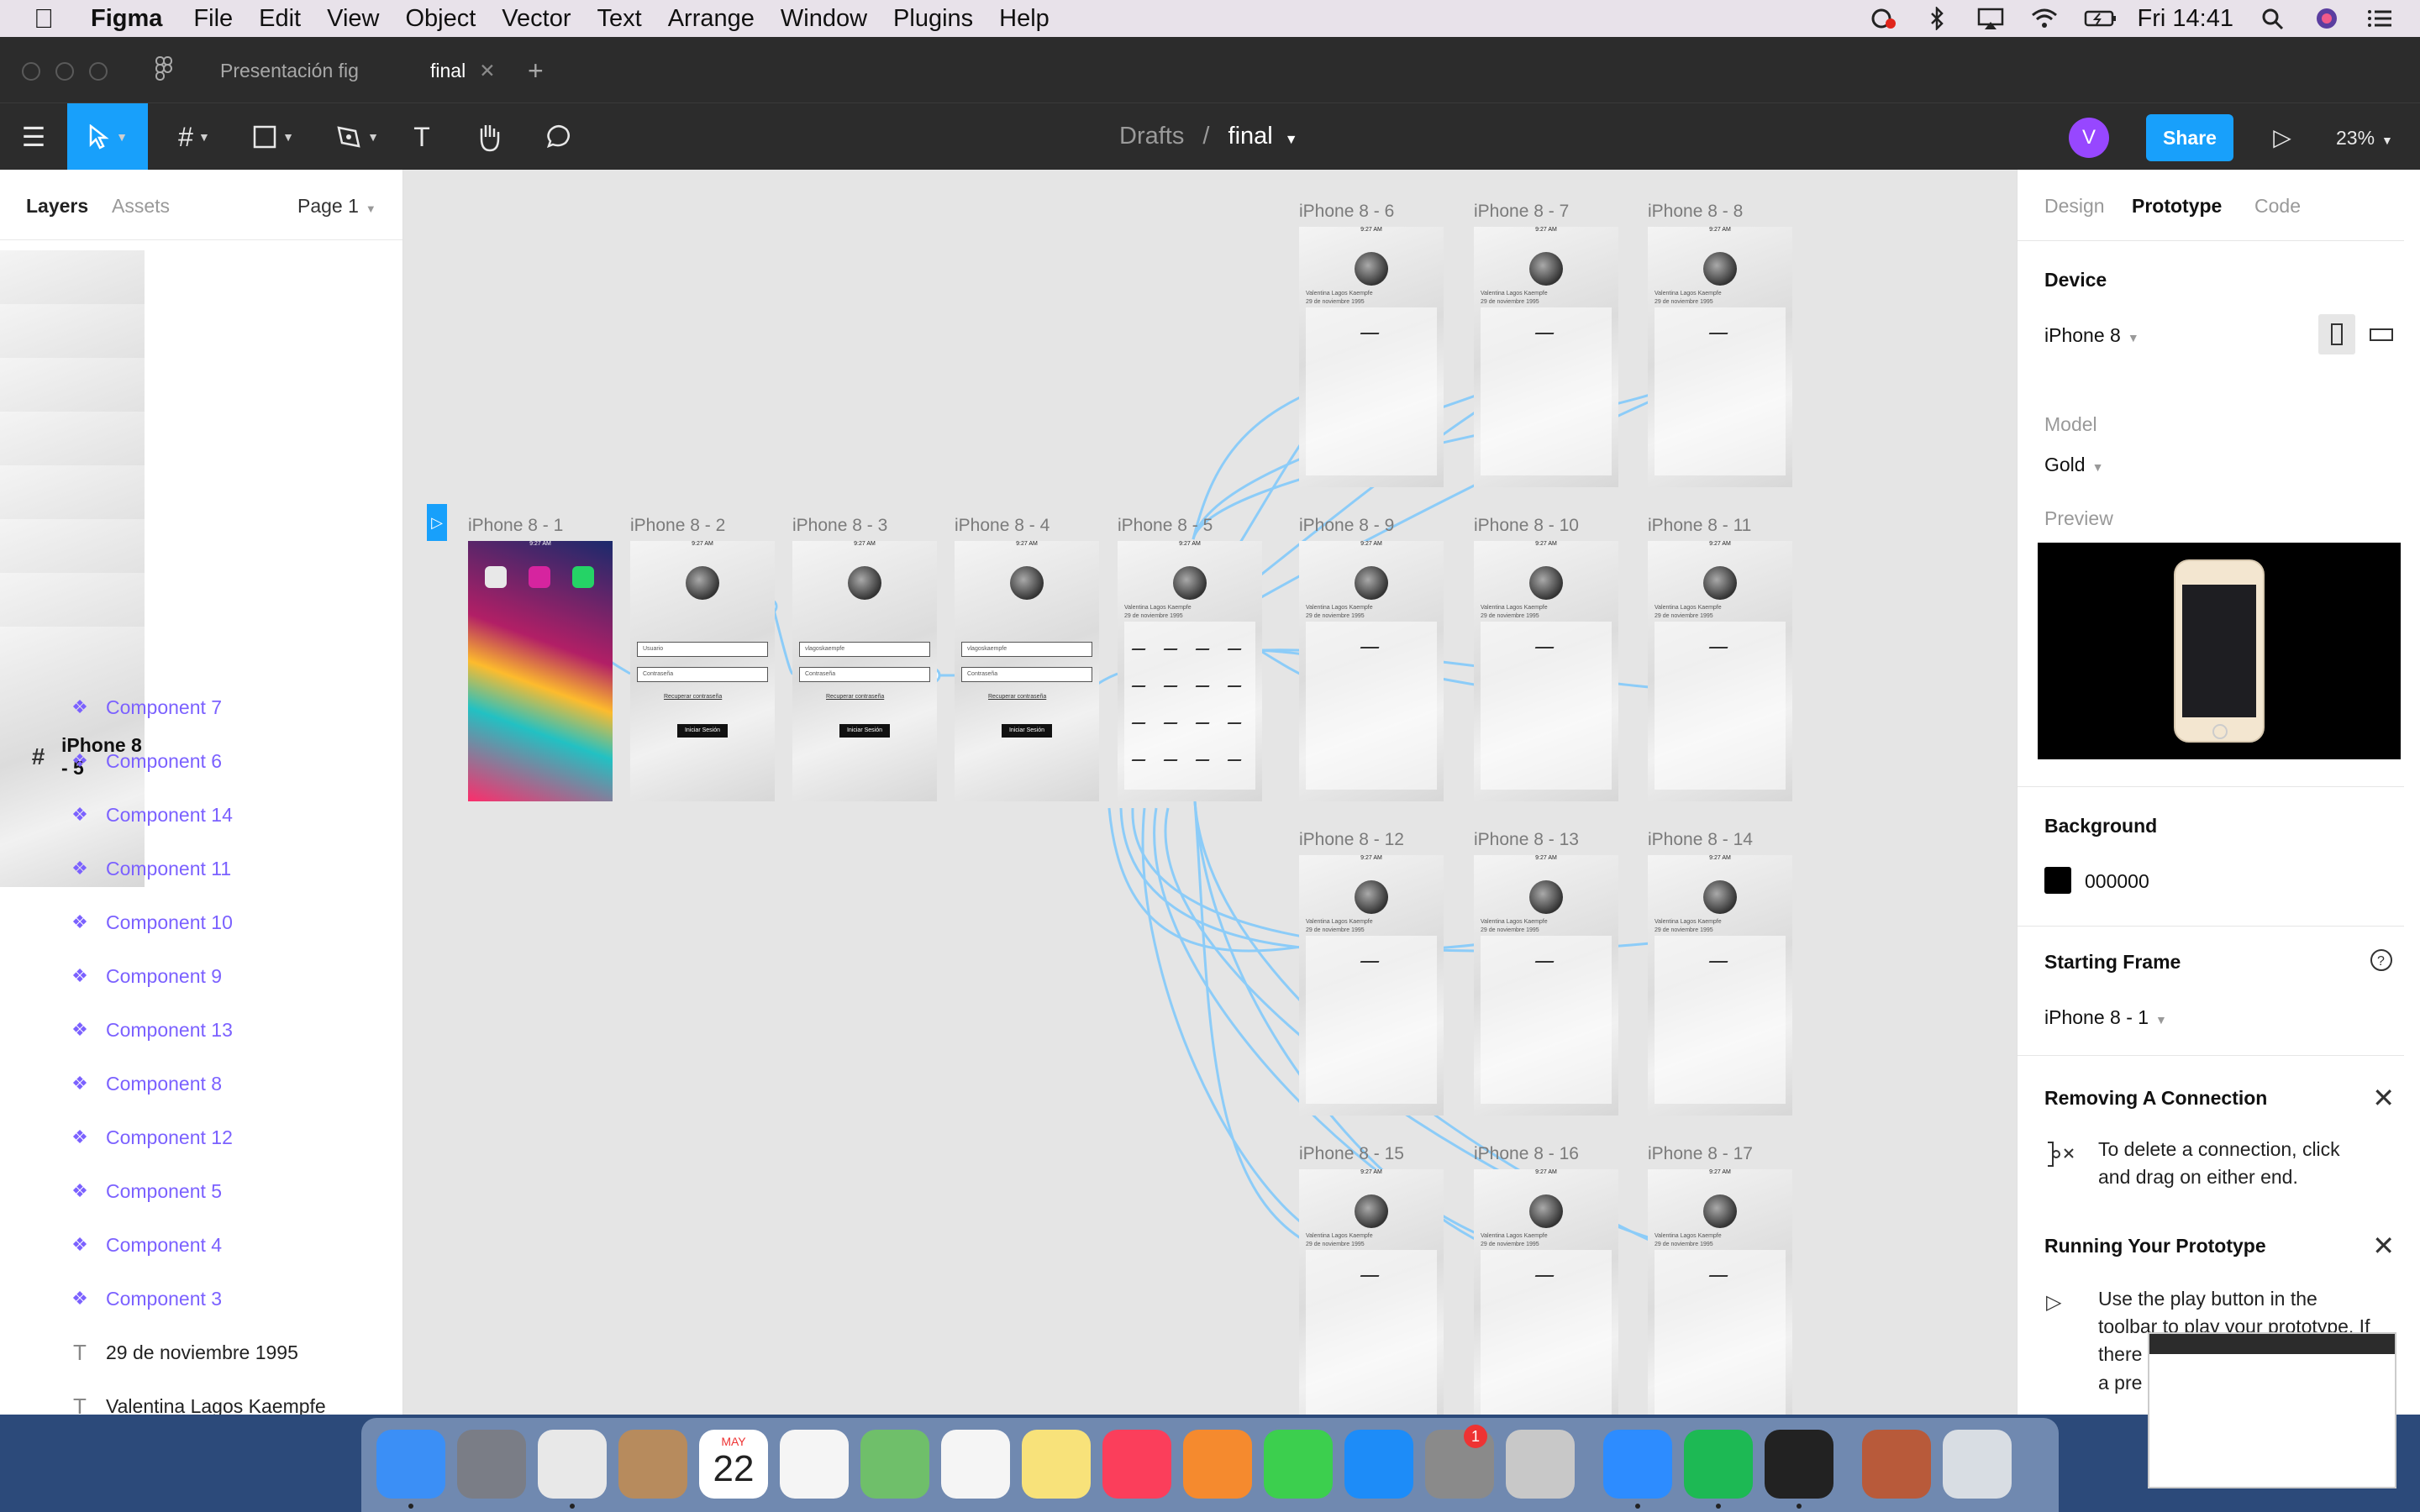  What do you see at coordinates (289, 69) in the screenshot?
I see `tab-presentacion: Presentación fig` at bounding box center [289, 69].